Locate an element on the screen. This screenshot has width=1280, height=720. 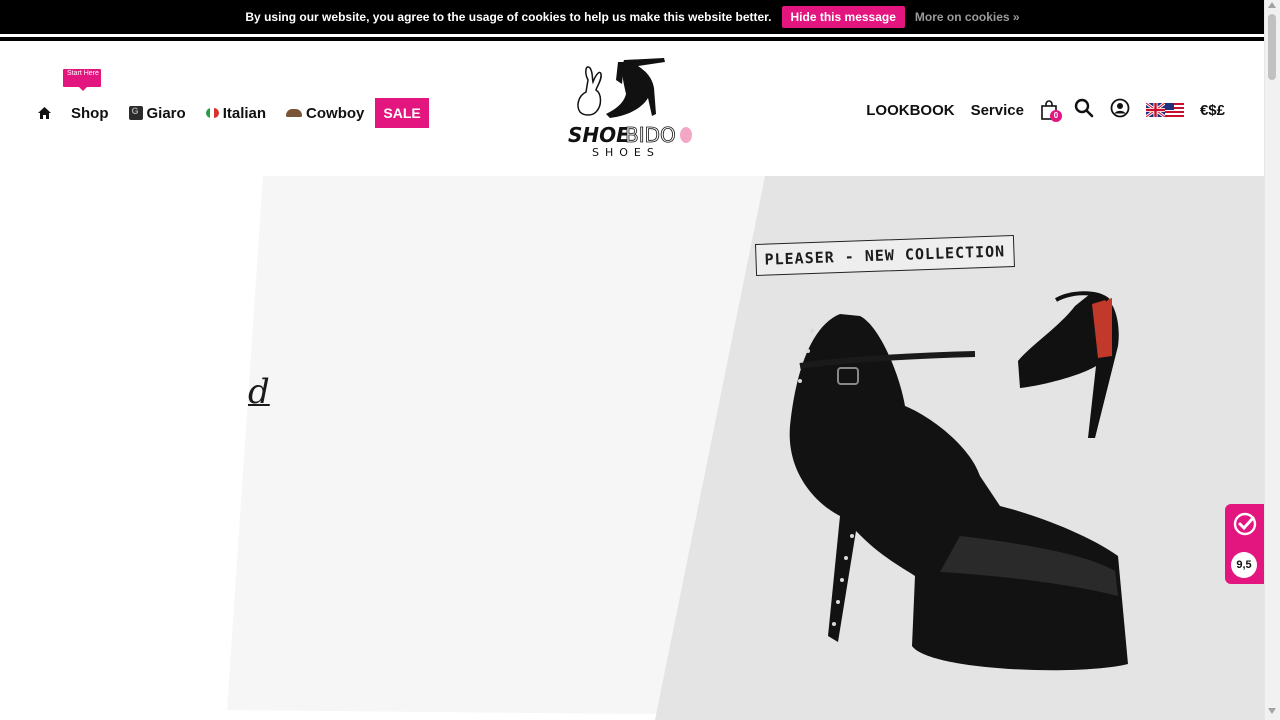
nav-giaro: Giaro is located at coordinates (157, 113).